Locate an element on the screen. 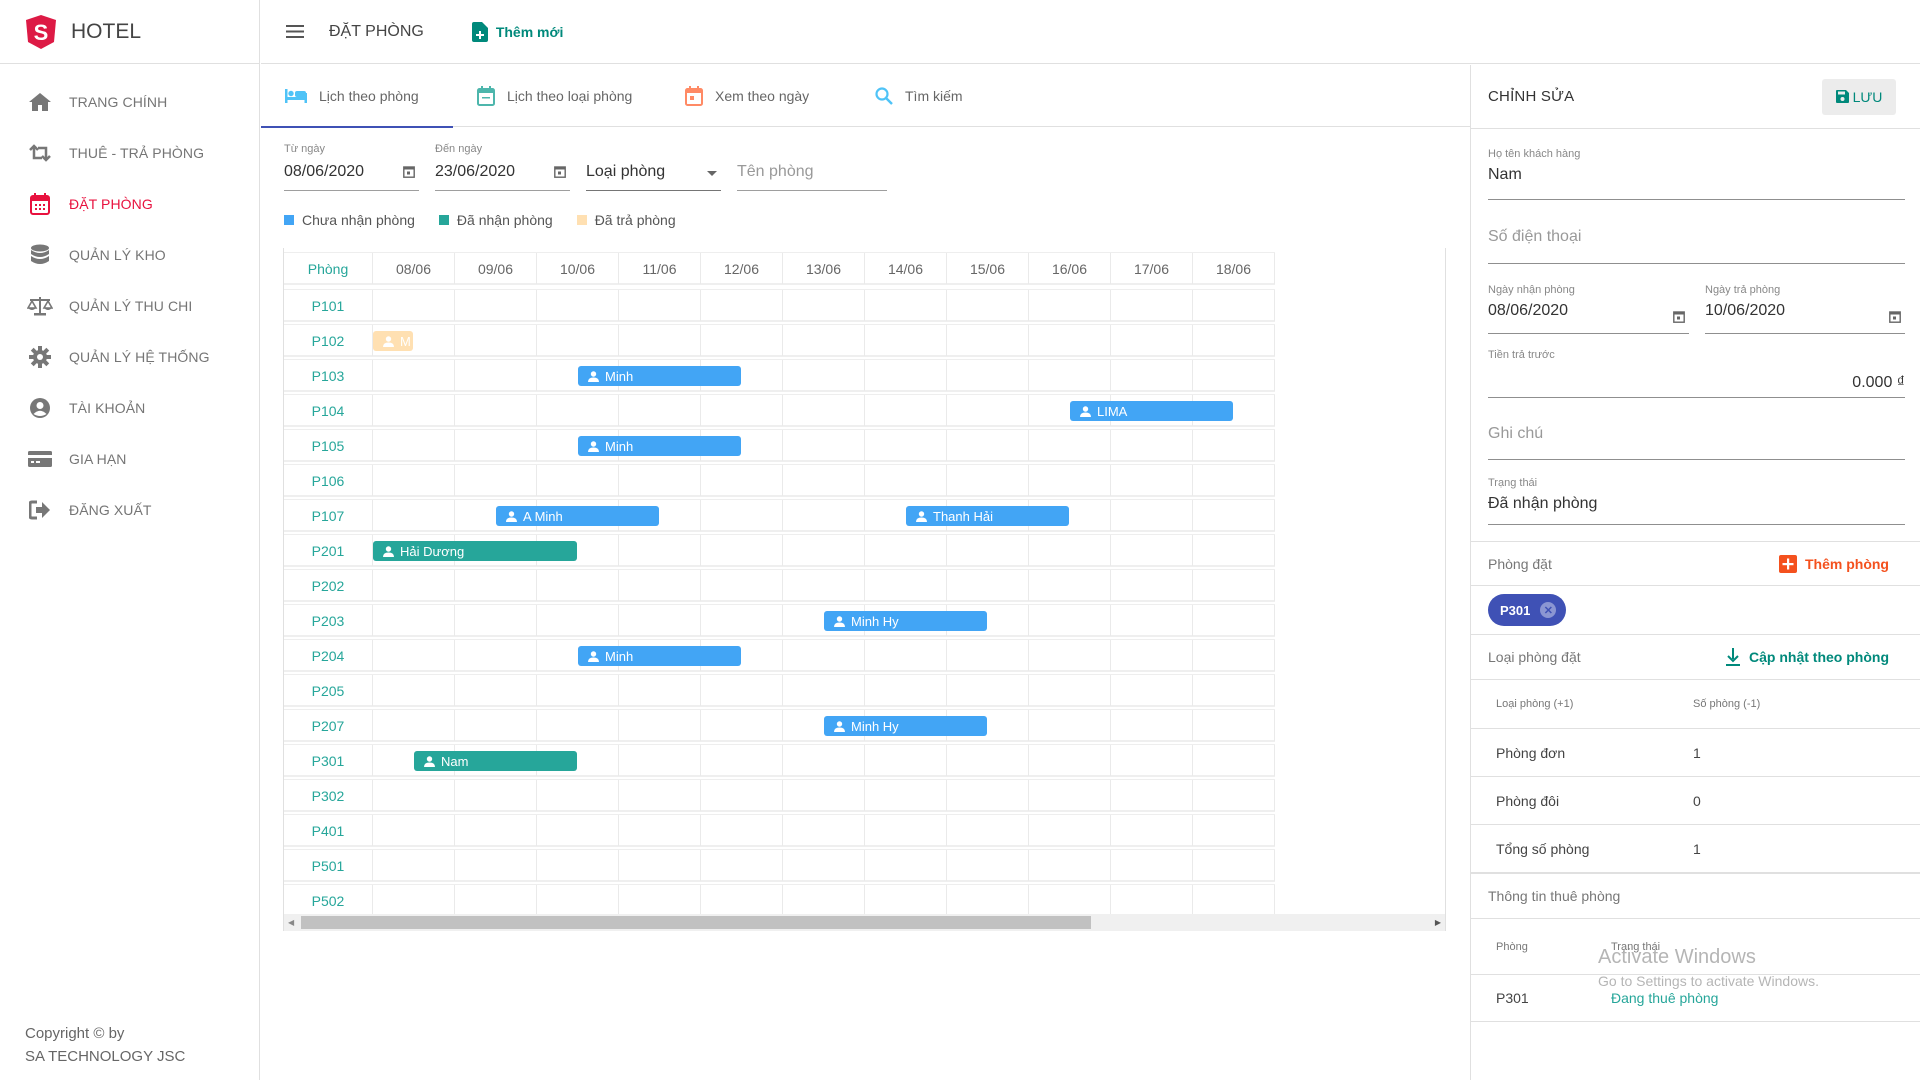  booking-bar: Minh Hy is located at coordinates (905, 726).